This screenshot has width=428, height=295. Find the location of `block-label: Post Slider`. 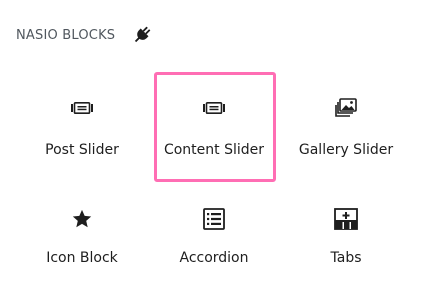

block-label: Post Slider is located at coordinates (82, 150).